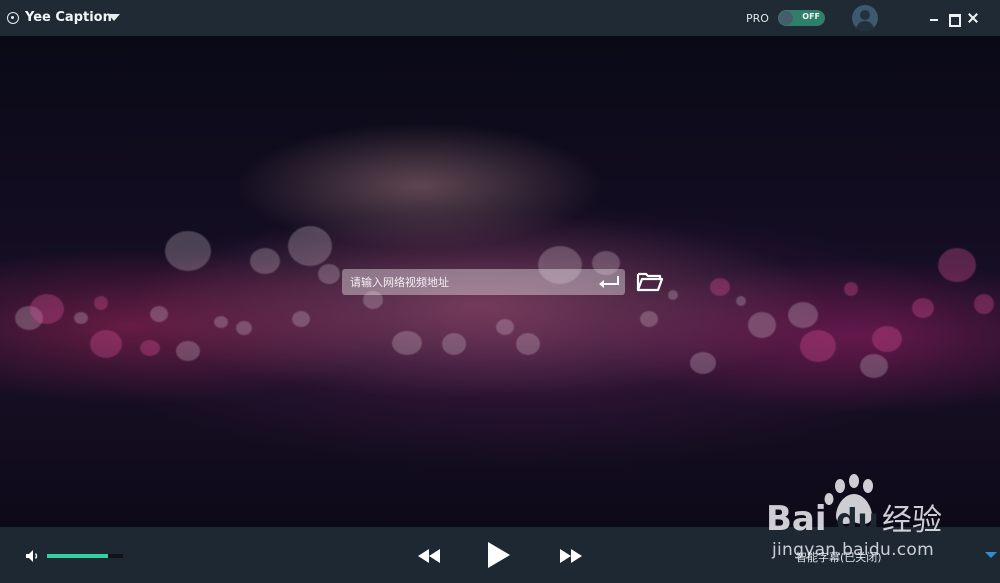  What do you see at coordinates (857, 520) in the screenshot?
I see `svg-text: du` at bounding box center [857, 520].